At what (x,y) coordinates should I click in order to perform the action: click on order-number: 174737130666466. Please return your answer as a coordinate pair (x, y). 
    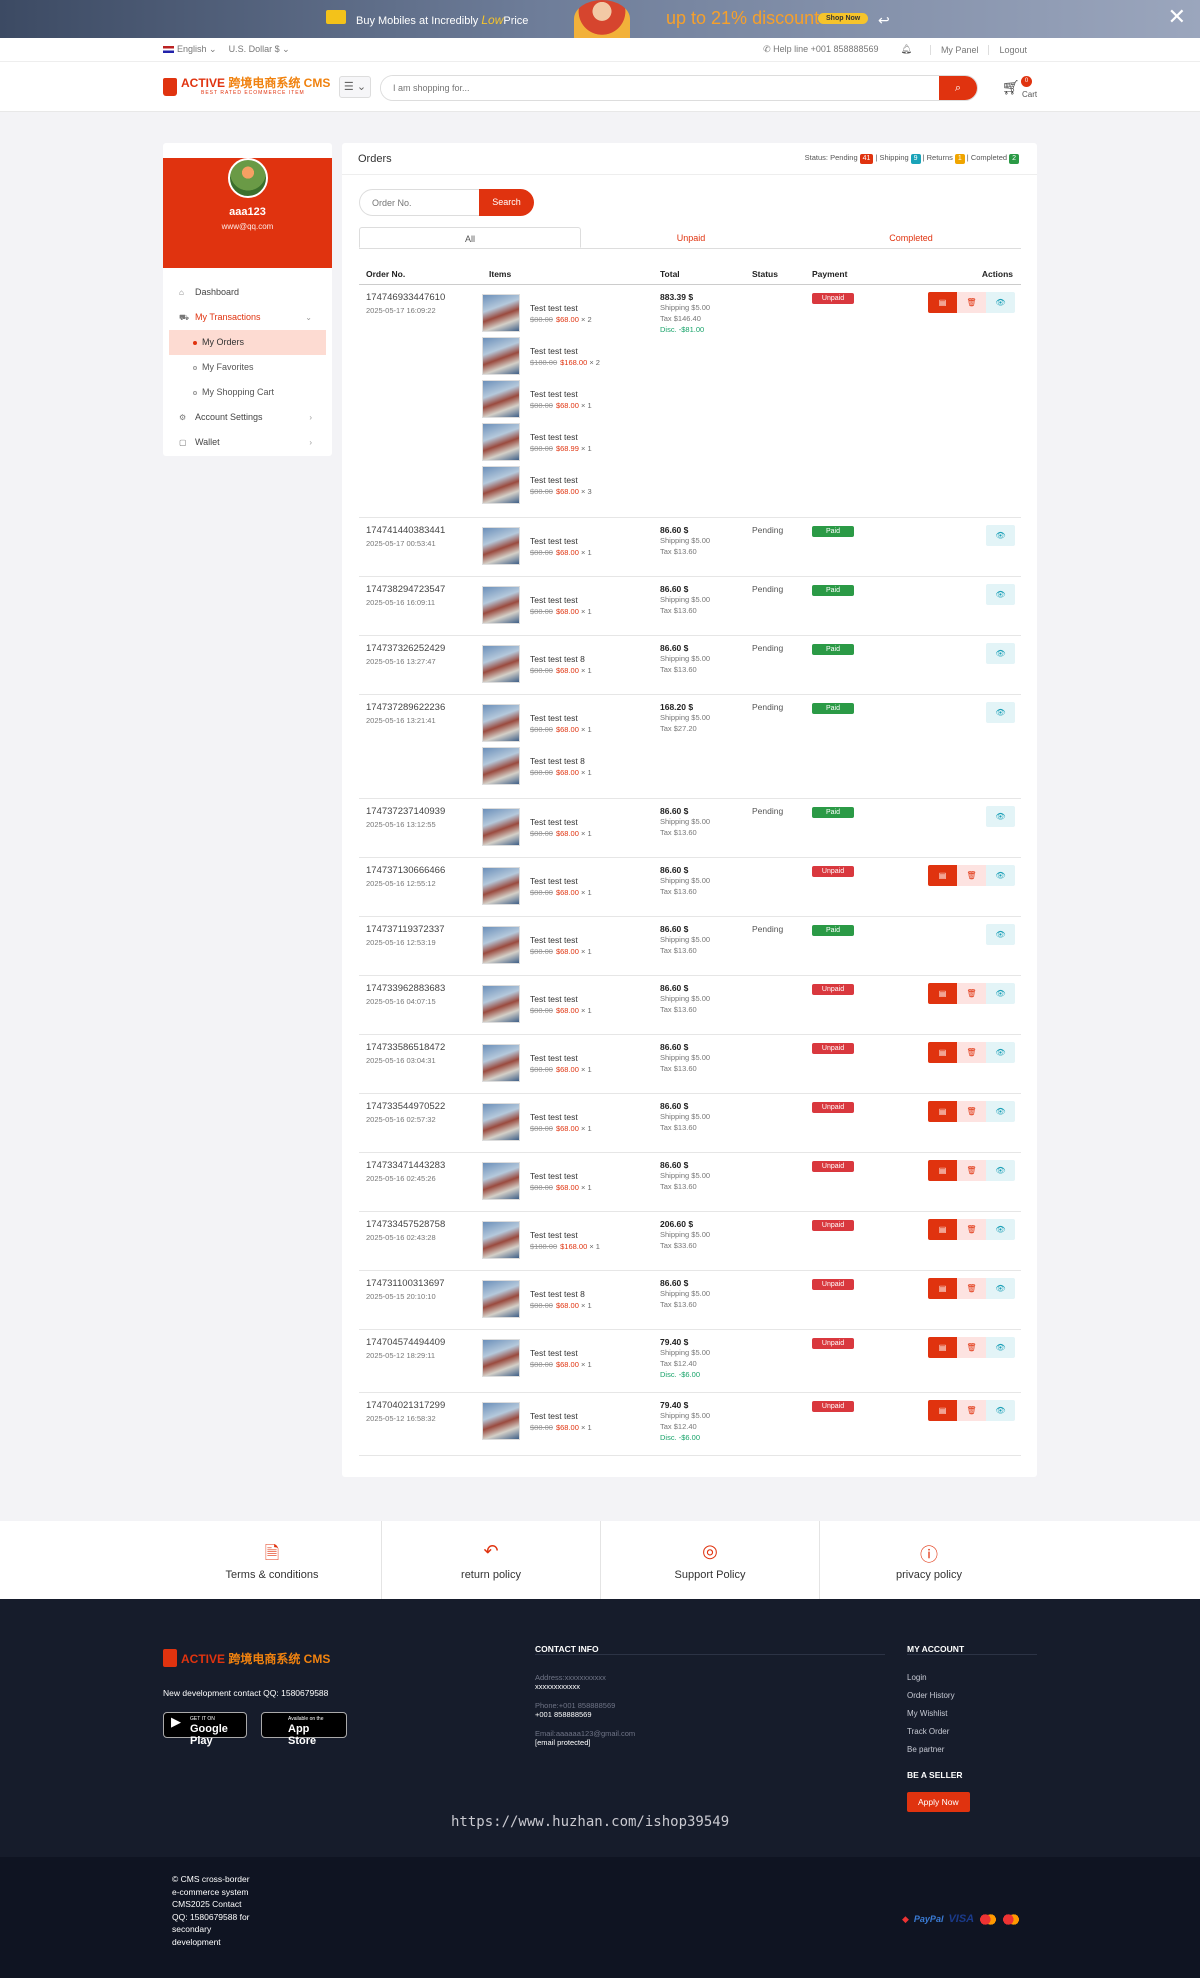
    Looking at the image, I should click on (424, 870).